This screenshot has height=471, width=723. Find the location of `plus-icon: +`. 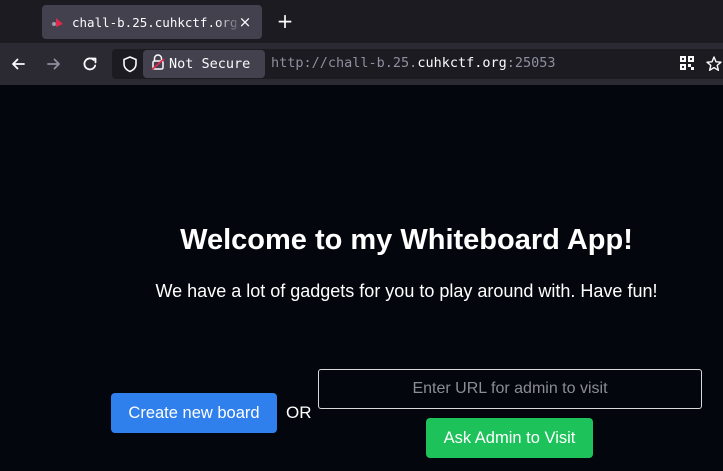

plus-icon: + is located at coordinates (285, 21).